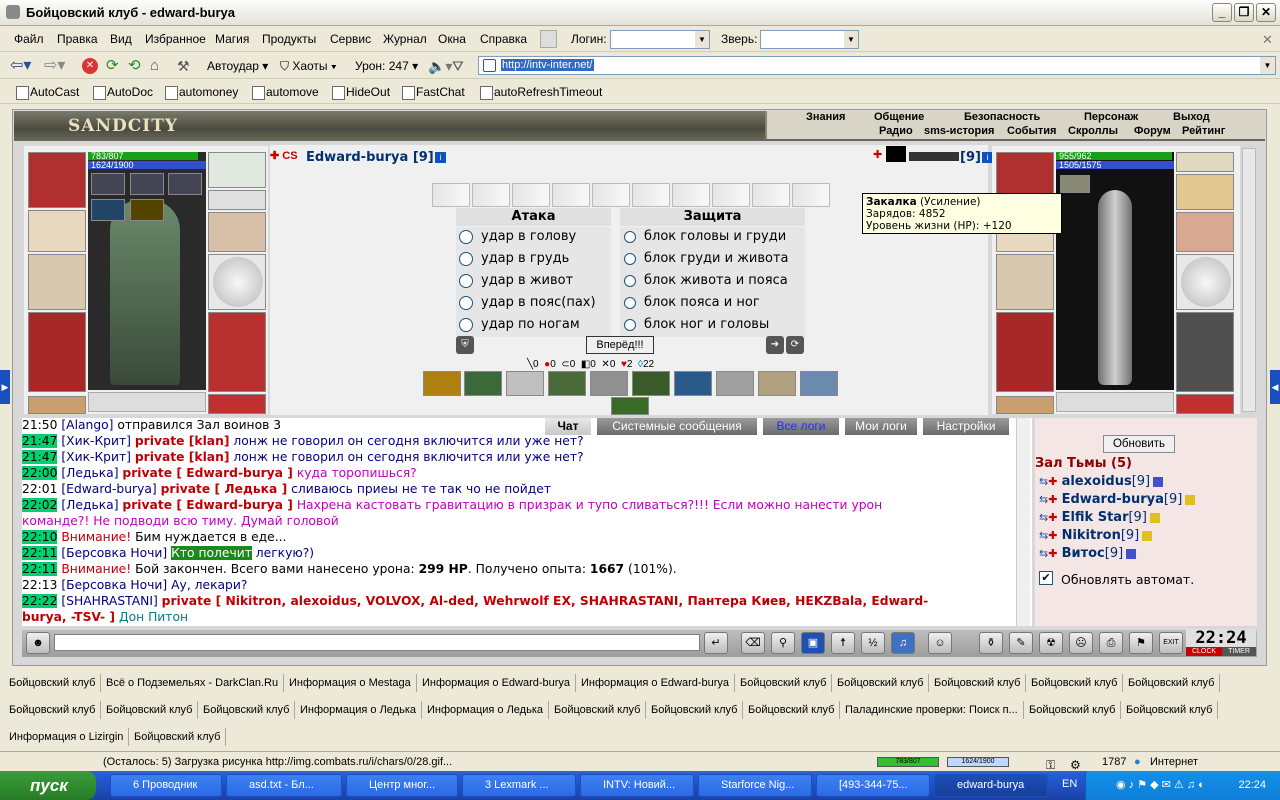 The height and width of the screenshot is (800, 1280). I want to click on link-fastchat: FastChat, so click(432, 92).